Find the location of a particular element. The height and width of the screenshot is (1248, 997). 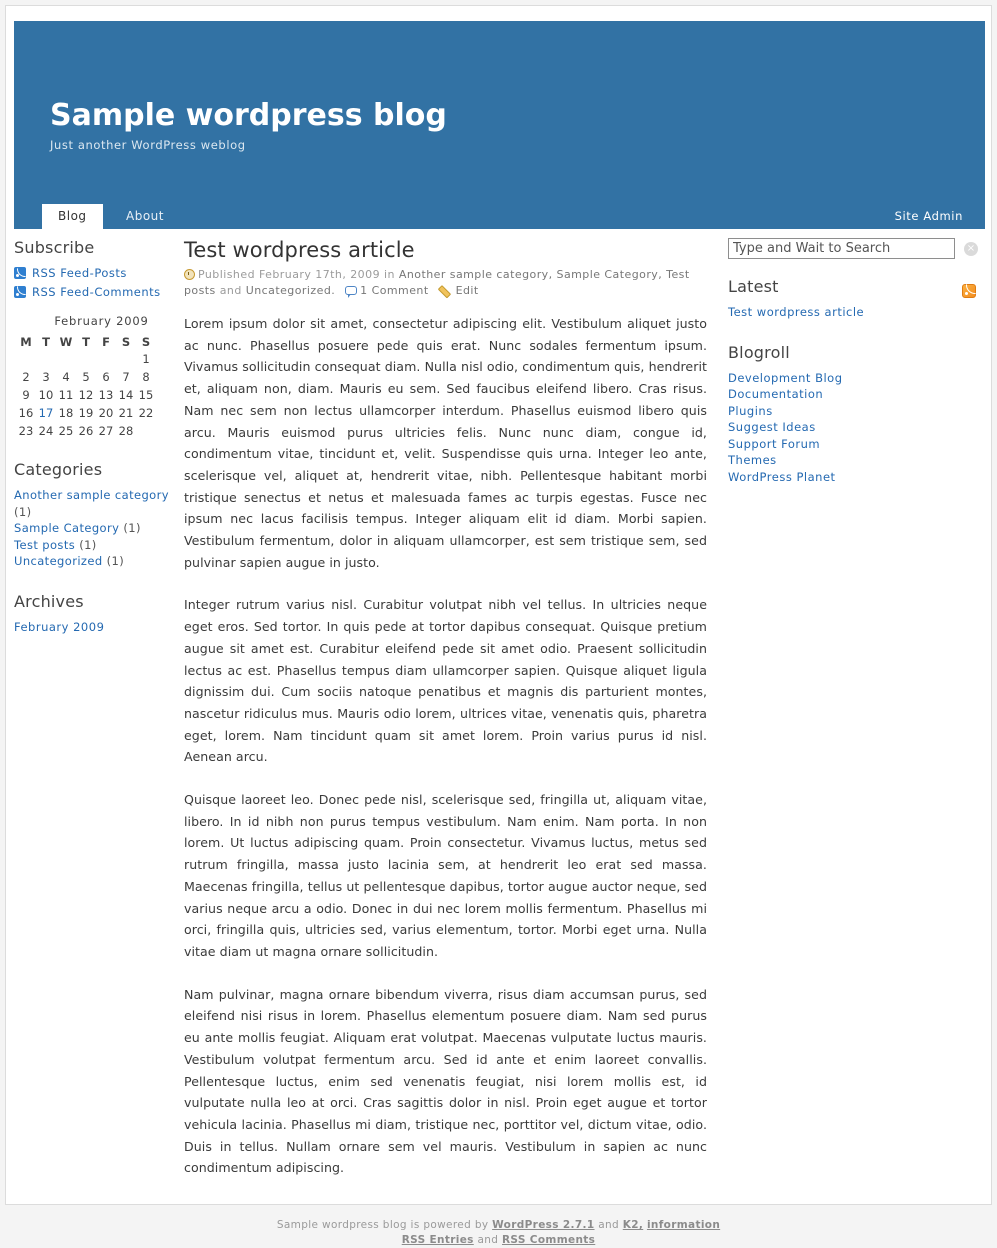

blogroll-title: Blogroll is located at coordinates (759, 352).